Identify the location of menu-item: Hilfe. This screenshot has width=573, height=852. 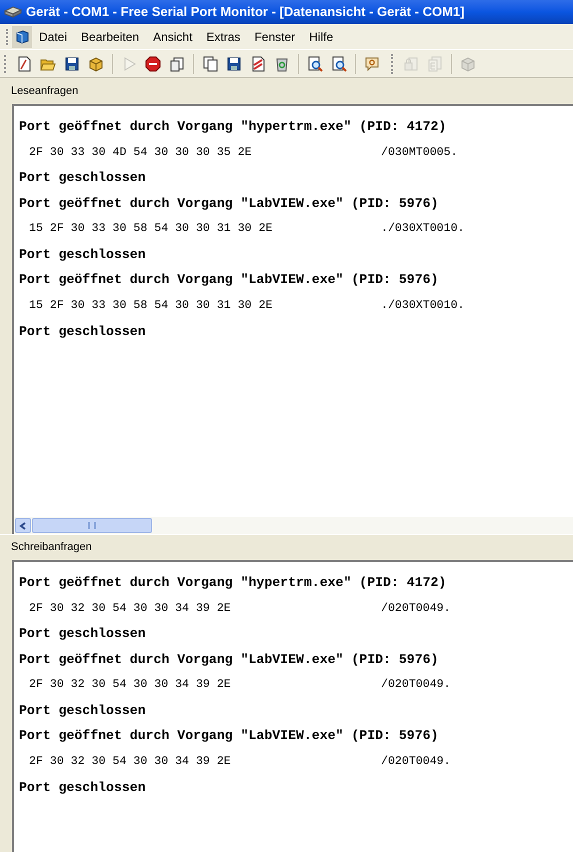
(321, 37).